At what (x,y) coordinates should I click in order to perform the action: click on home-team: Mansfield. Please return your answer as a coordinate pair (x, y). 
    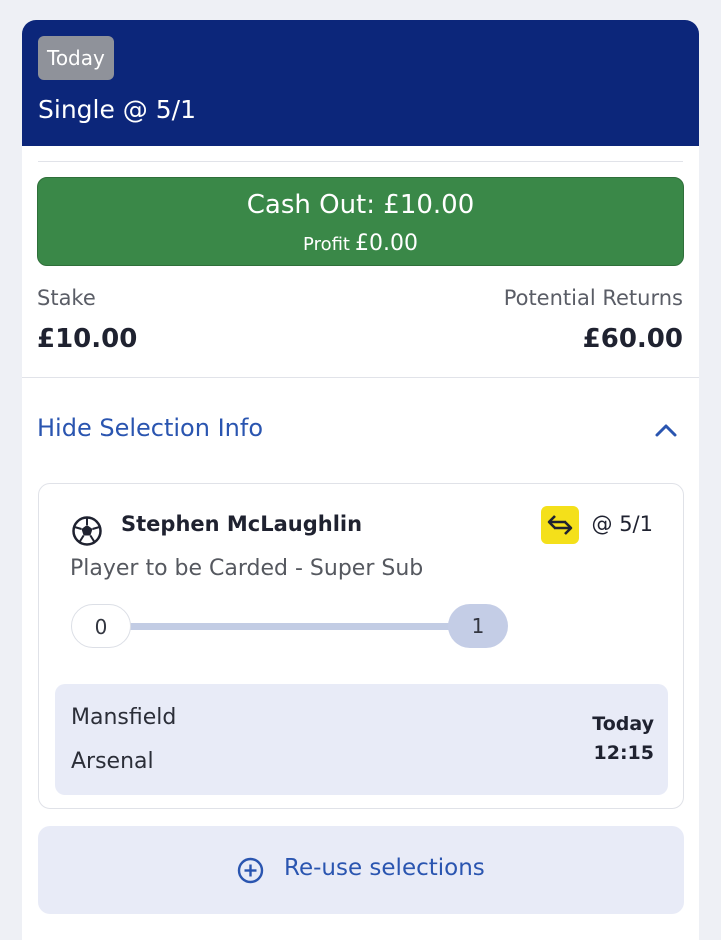
    Looking at the image, I should click on (124, 717).